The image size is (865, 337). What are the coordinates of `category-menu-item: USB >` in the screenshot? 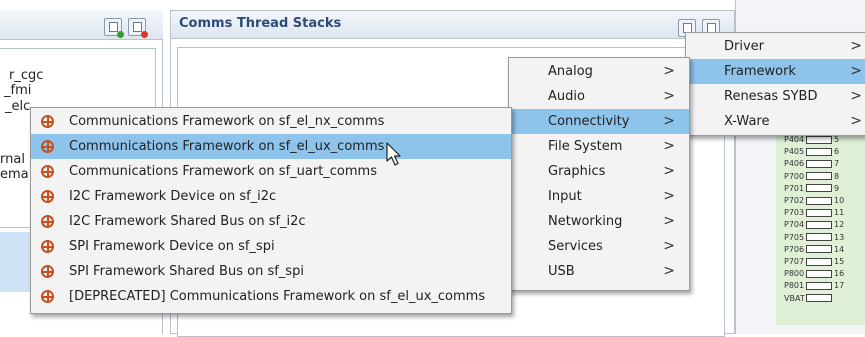 It's located at (599, 271).